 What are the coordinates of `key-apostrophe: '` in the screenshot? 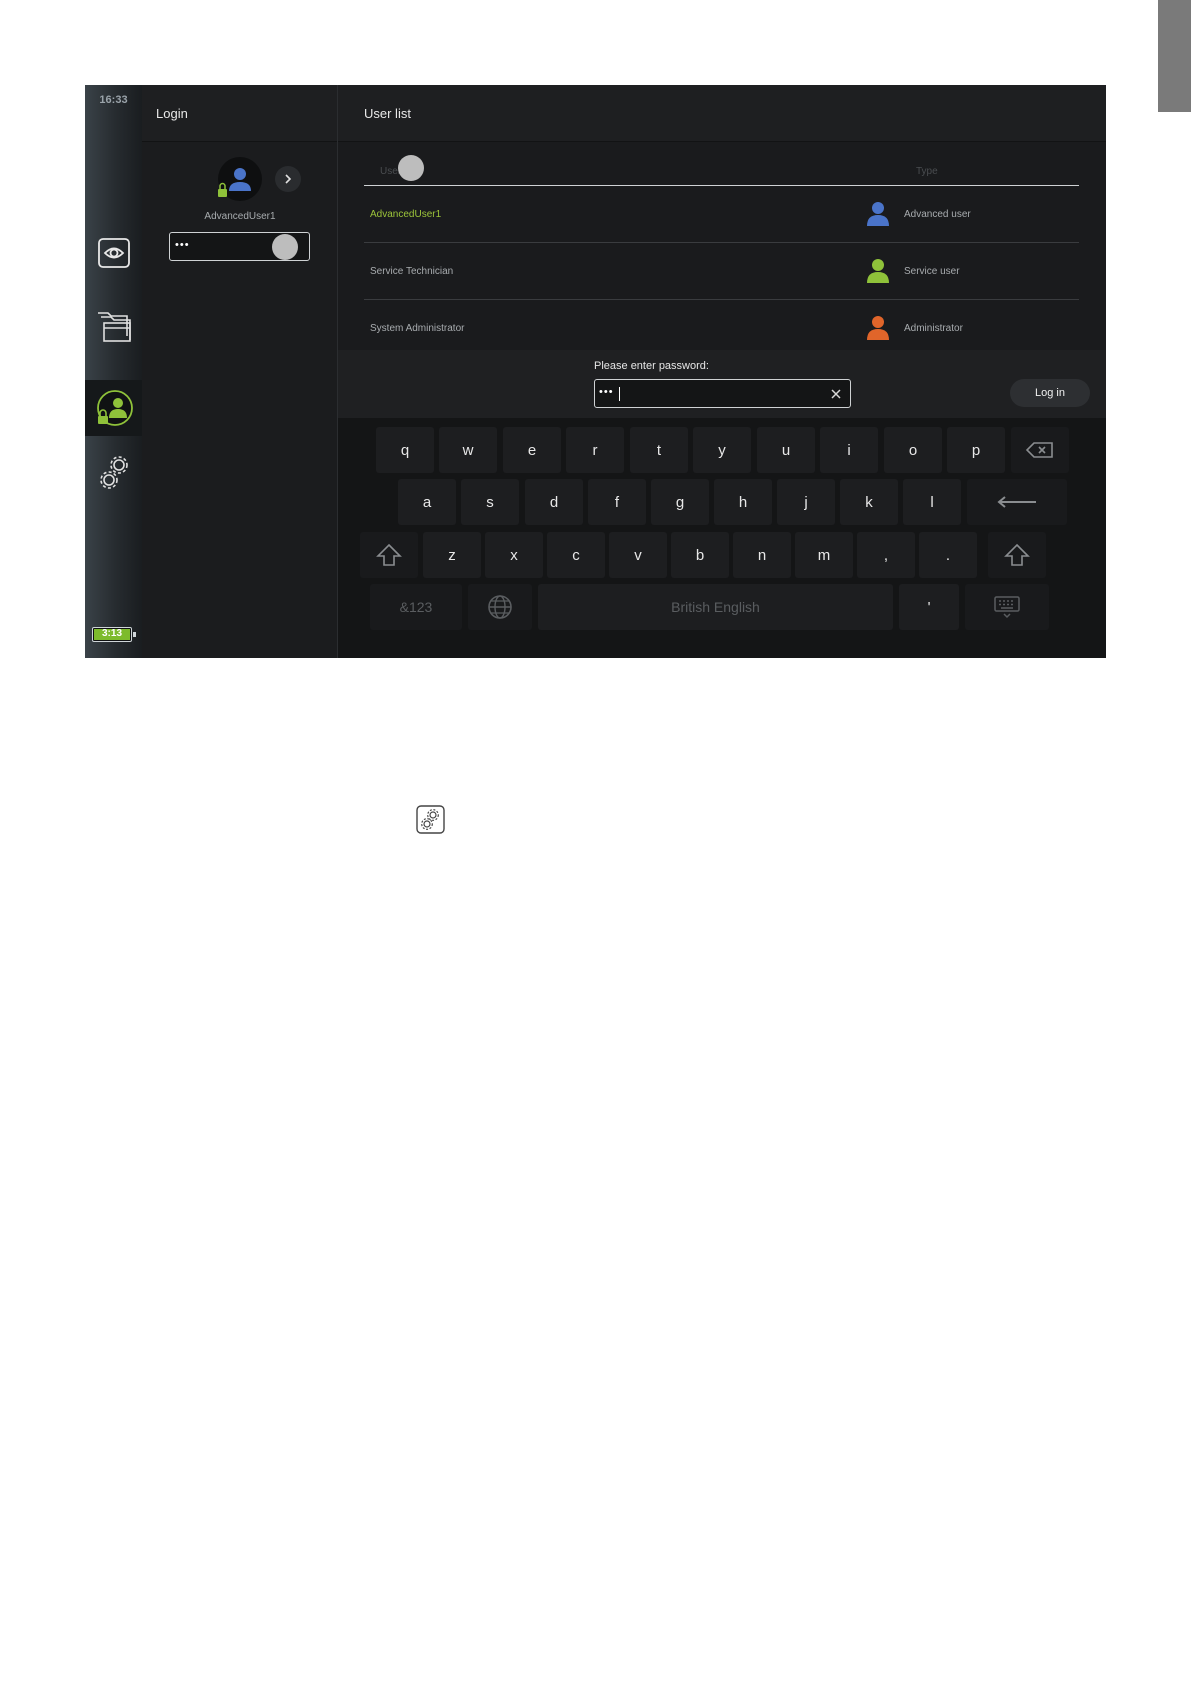 It's located at (929, 607).